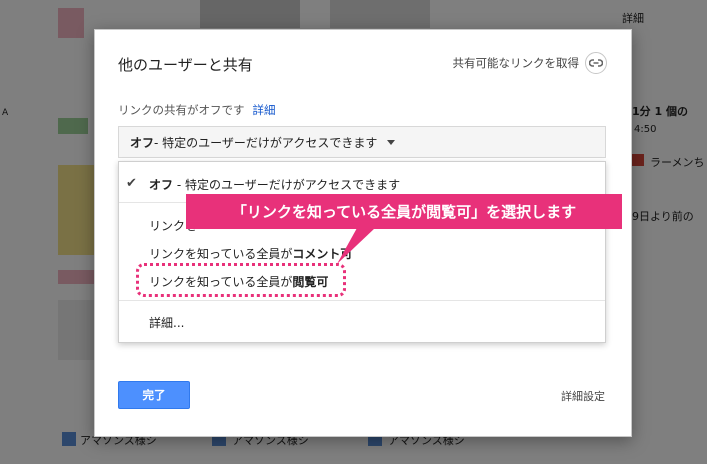 The width and height of the screenshot is (707, 464). What do you see at coordinates (596, 63) in the screenshot?
I see `link-icon` at bounding box center [596, 63].